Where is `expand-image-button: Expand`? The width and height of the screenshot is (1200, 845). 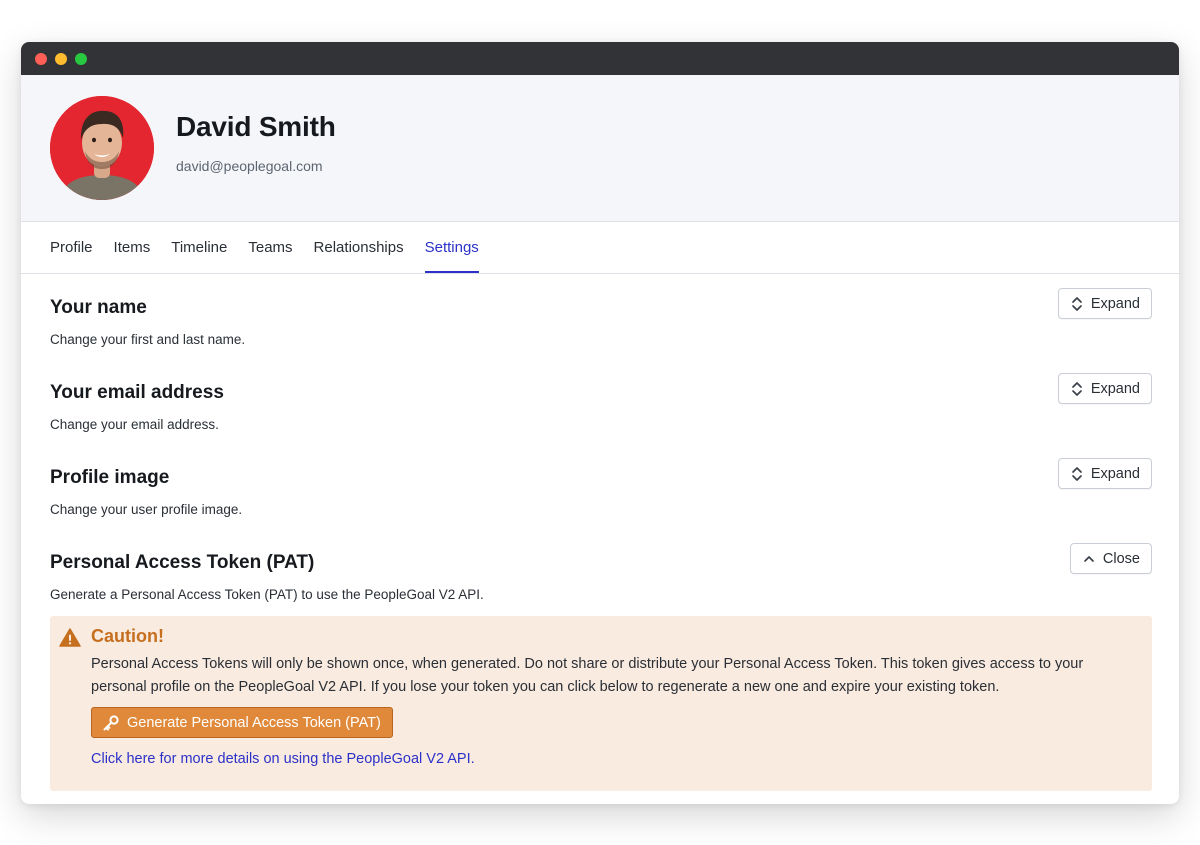 expand-image-button: Expand is located at coordinates (1104, 473).